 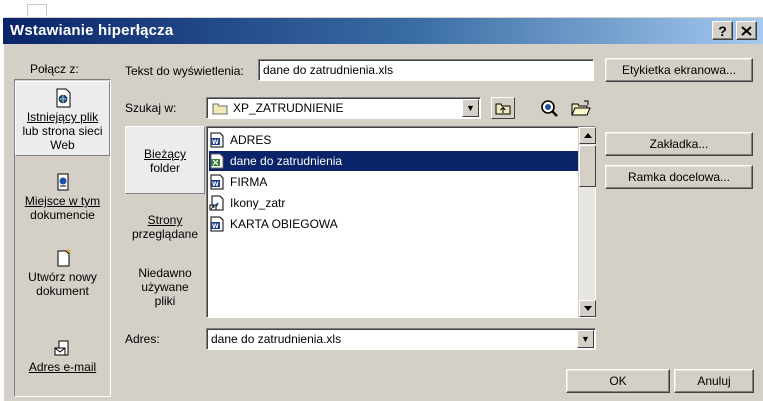 I want to click on address-value: dane do zatrudnienia.xls, so click(x=276, y=339).